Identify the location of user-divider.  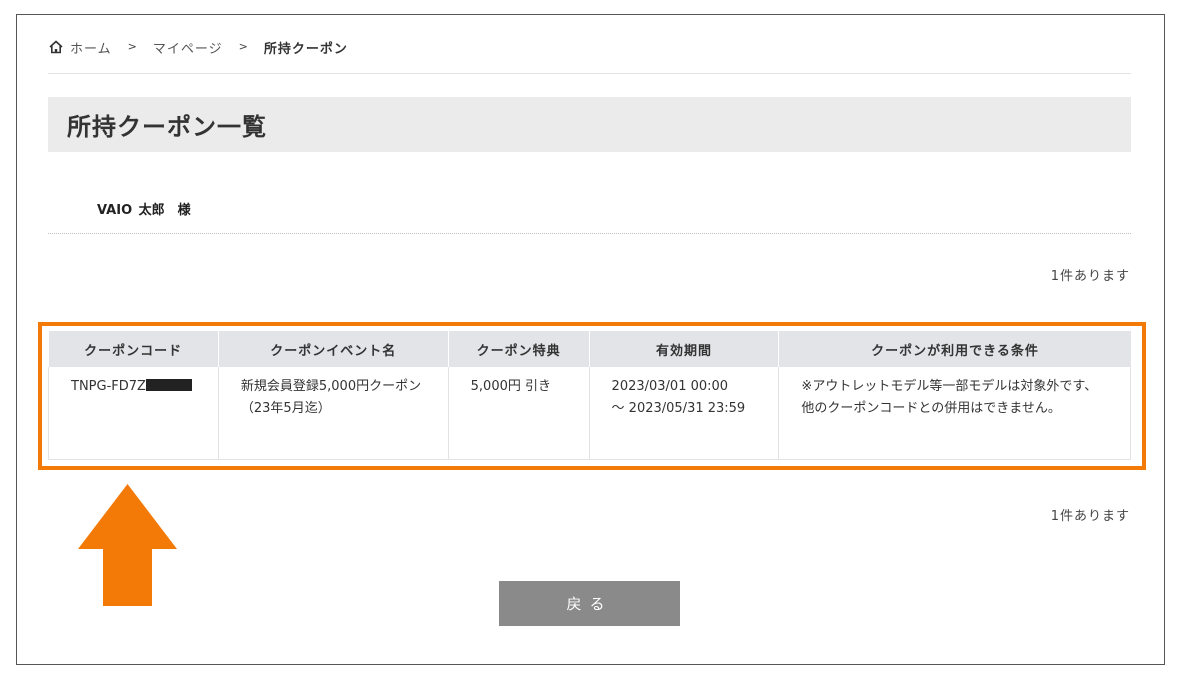
(589, 233).